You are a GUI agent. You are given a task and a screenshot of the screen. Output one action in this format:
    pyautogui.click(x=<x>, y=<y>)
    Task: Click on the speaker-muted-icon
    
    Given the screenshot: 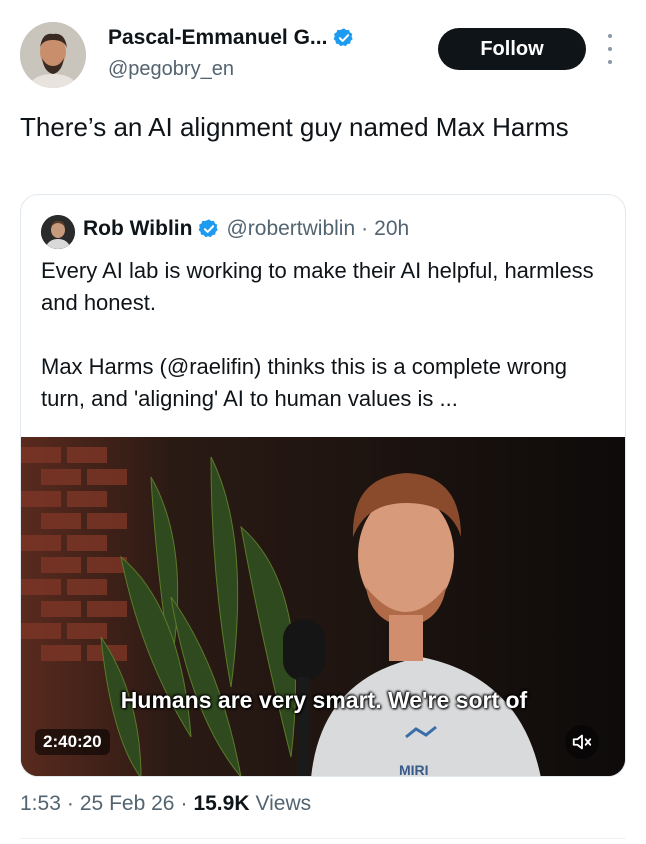 What is the action you would take?
    pyautogui.click(x=582, y=742)
    